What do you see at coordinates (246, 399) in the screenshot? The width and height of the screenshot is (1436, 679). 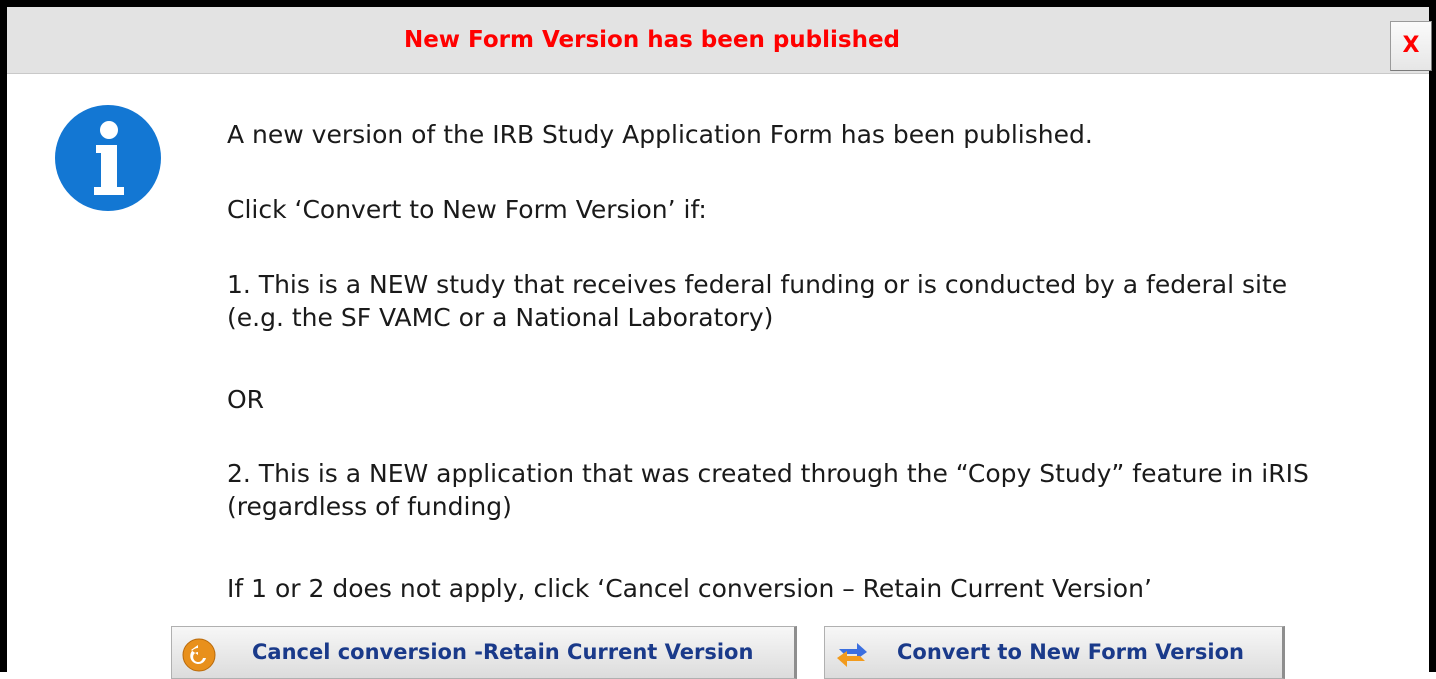 I see `message-or: OR` at bounding box center [246, 399].